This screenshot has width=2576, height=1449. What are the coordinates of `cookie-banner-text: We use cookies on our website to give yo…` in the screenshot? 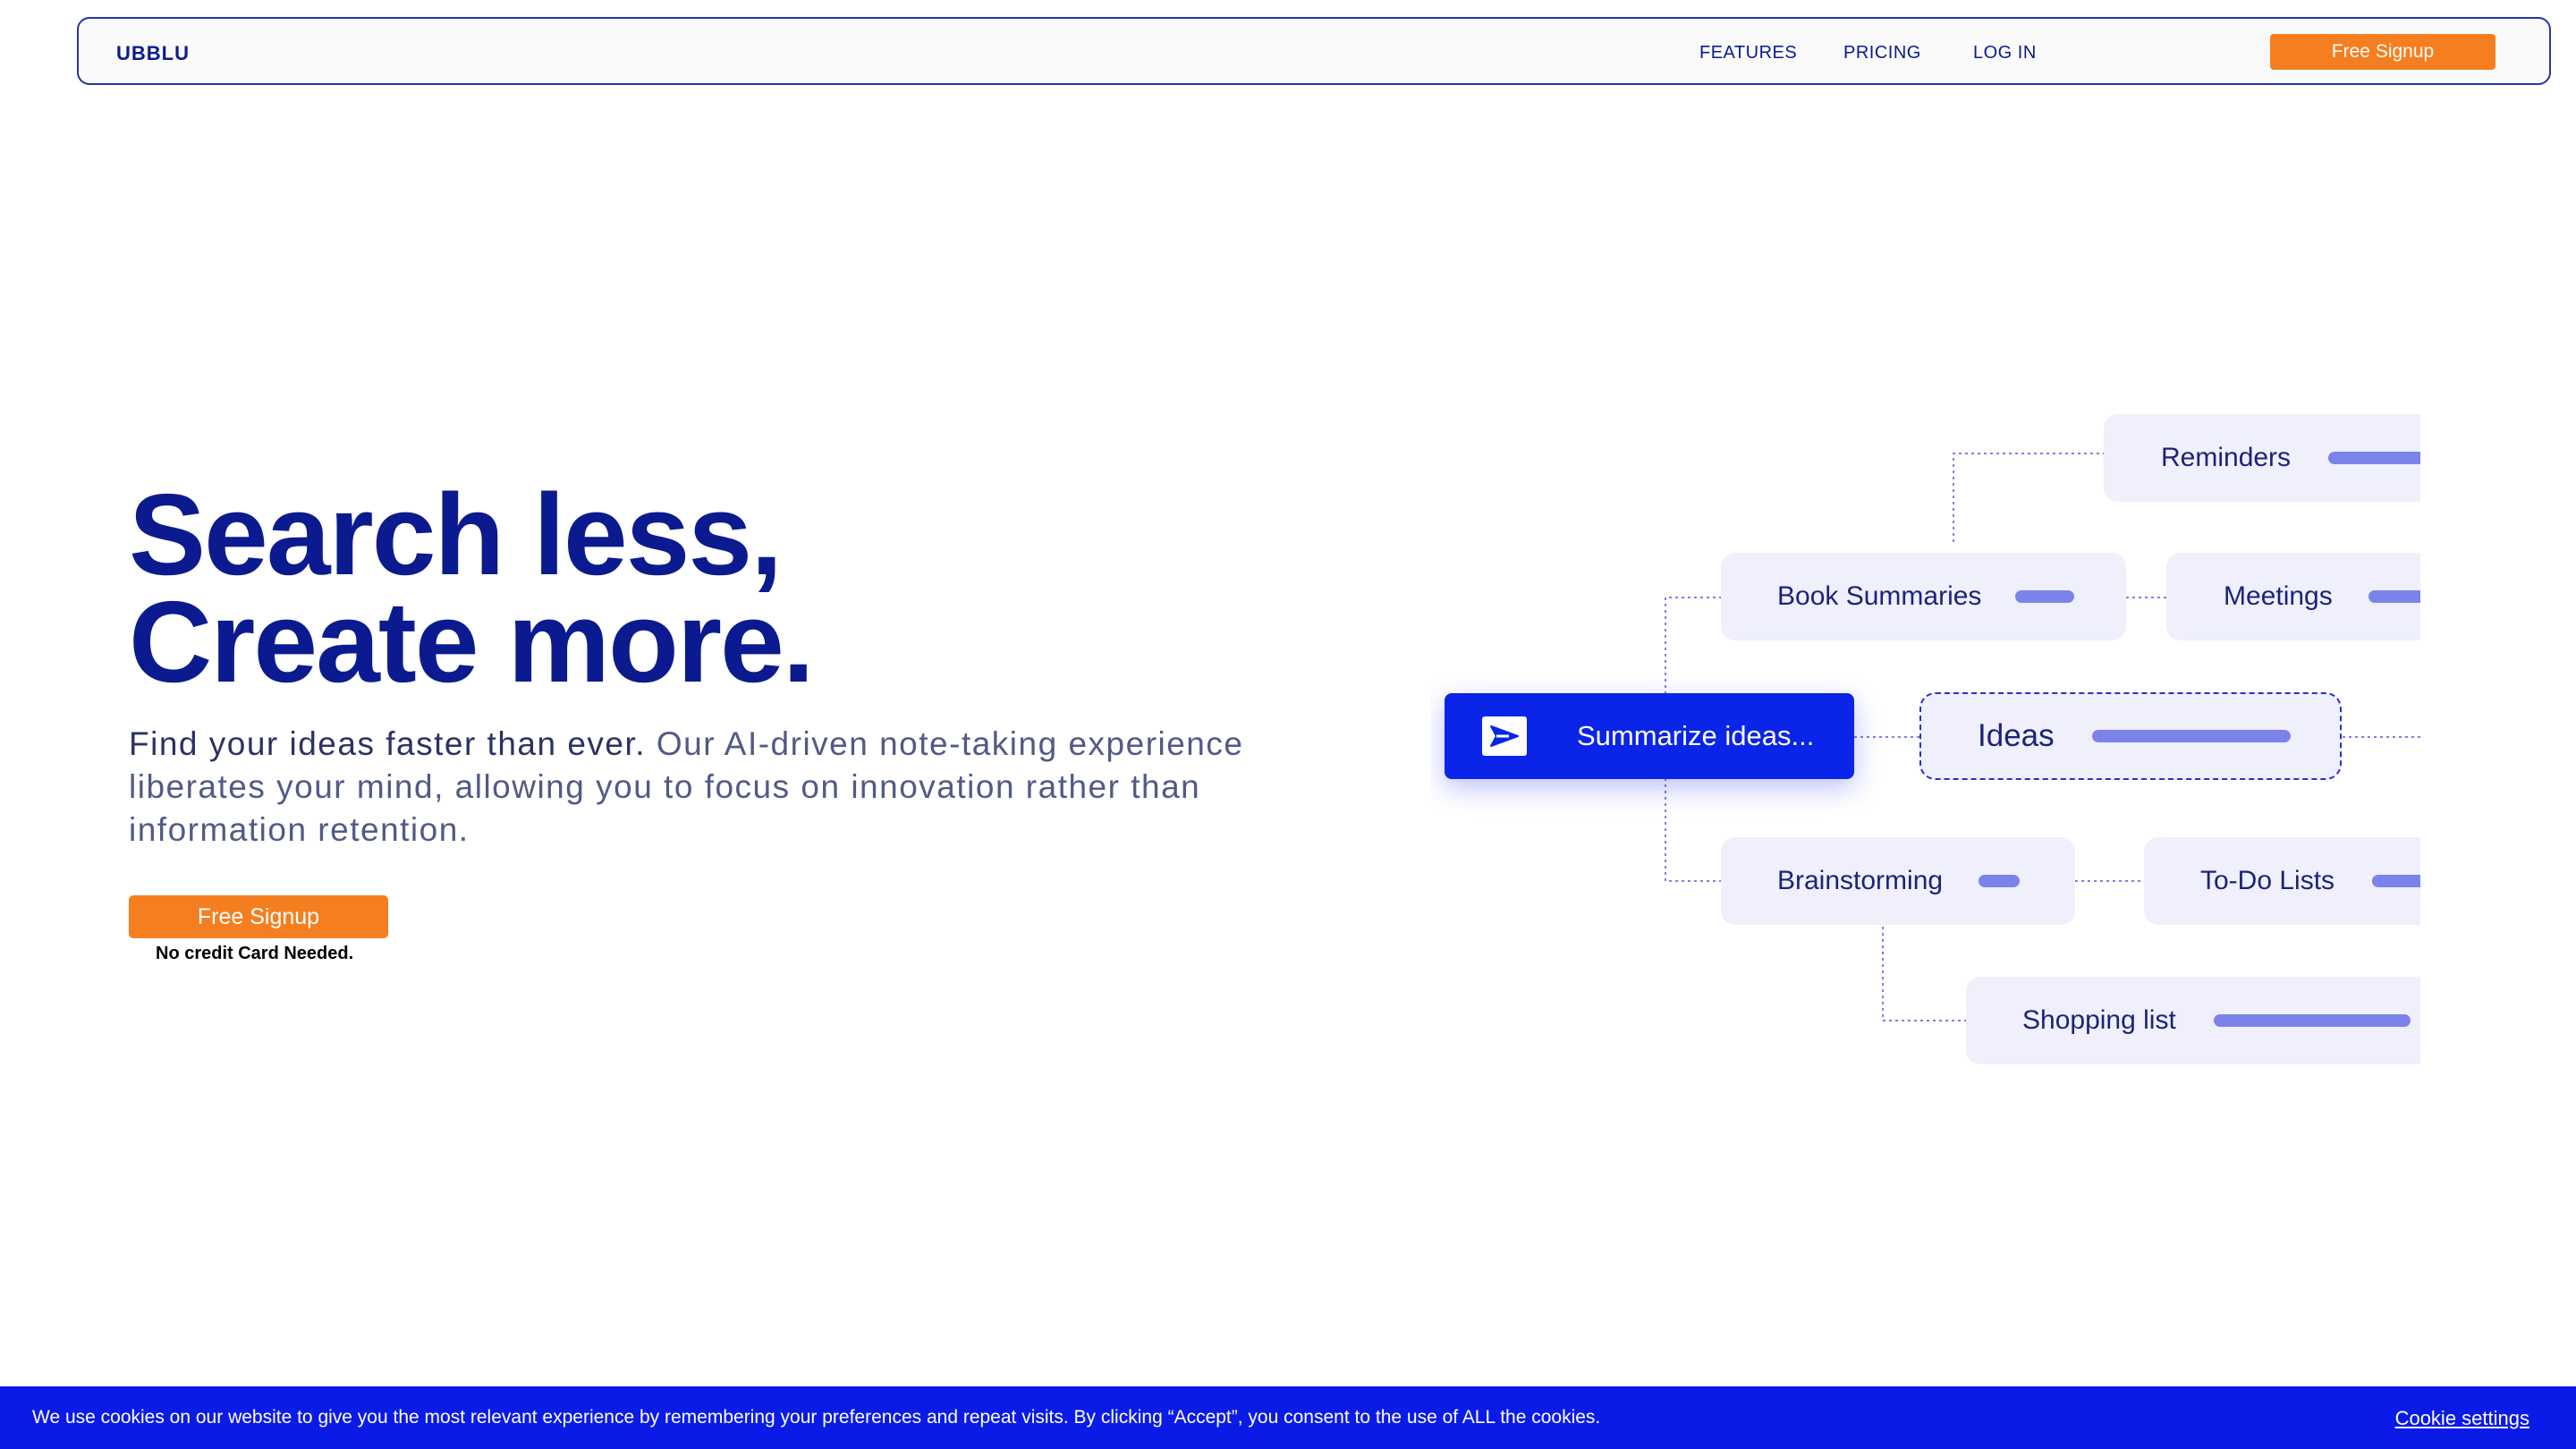 It's located at (816, 1417).